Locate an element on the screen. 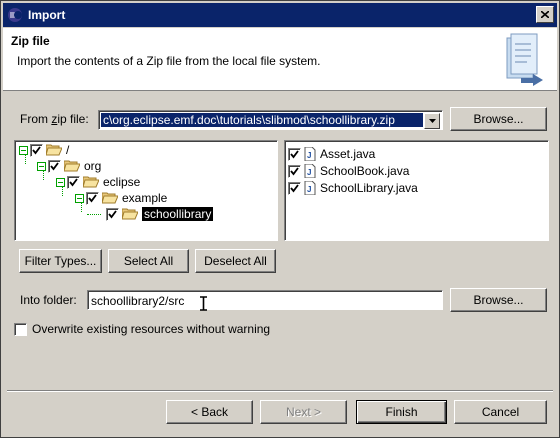 This screenshot has width=560, height=438. close-icon is located at coordinates (545, 14).